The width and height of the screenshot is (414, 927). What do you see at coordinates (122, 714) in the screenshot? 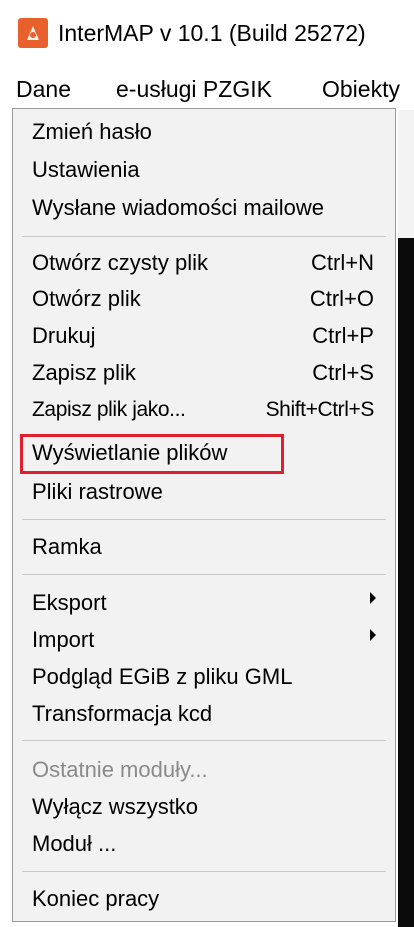
I see `menu-item-transformacja-kcd: Transformacja kcd` at bounding box center [122, 714].